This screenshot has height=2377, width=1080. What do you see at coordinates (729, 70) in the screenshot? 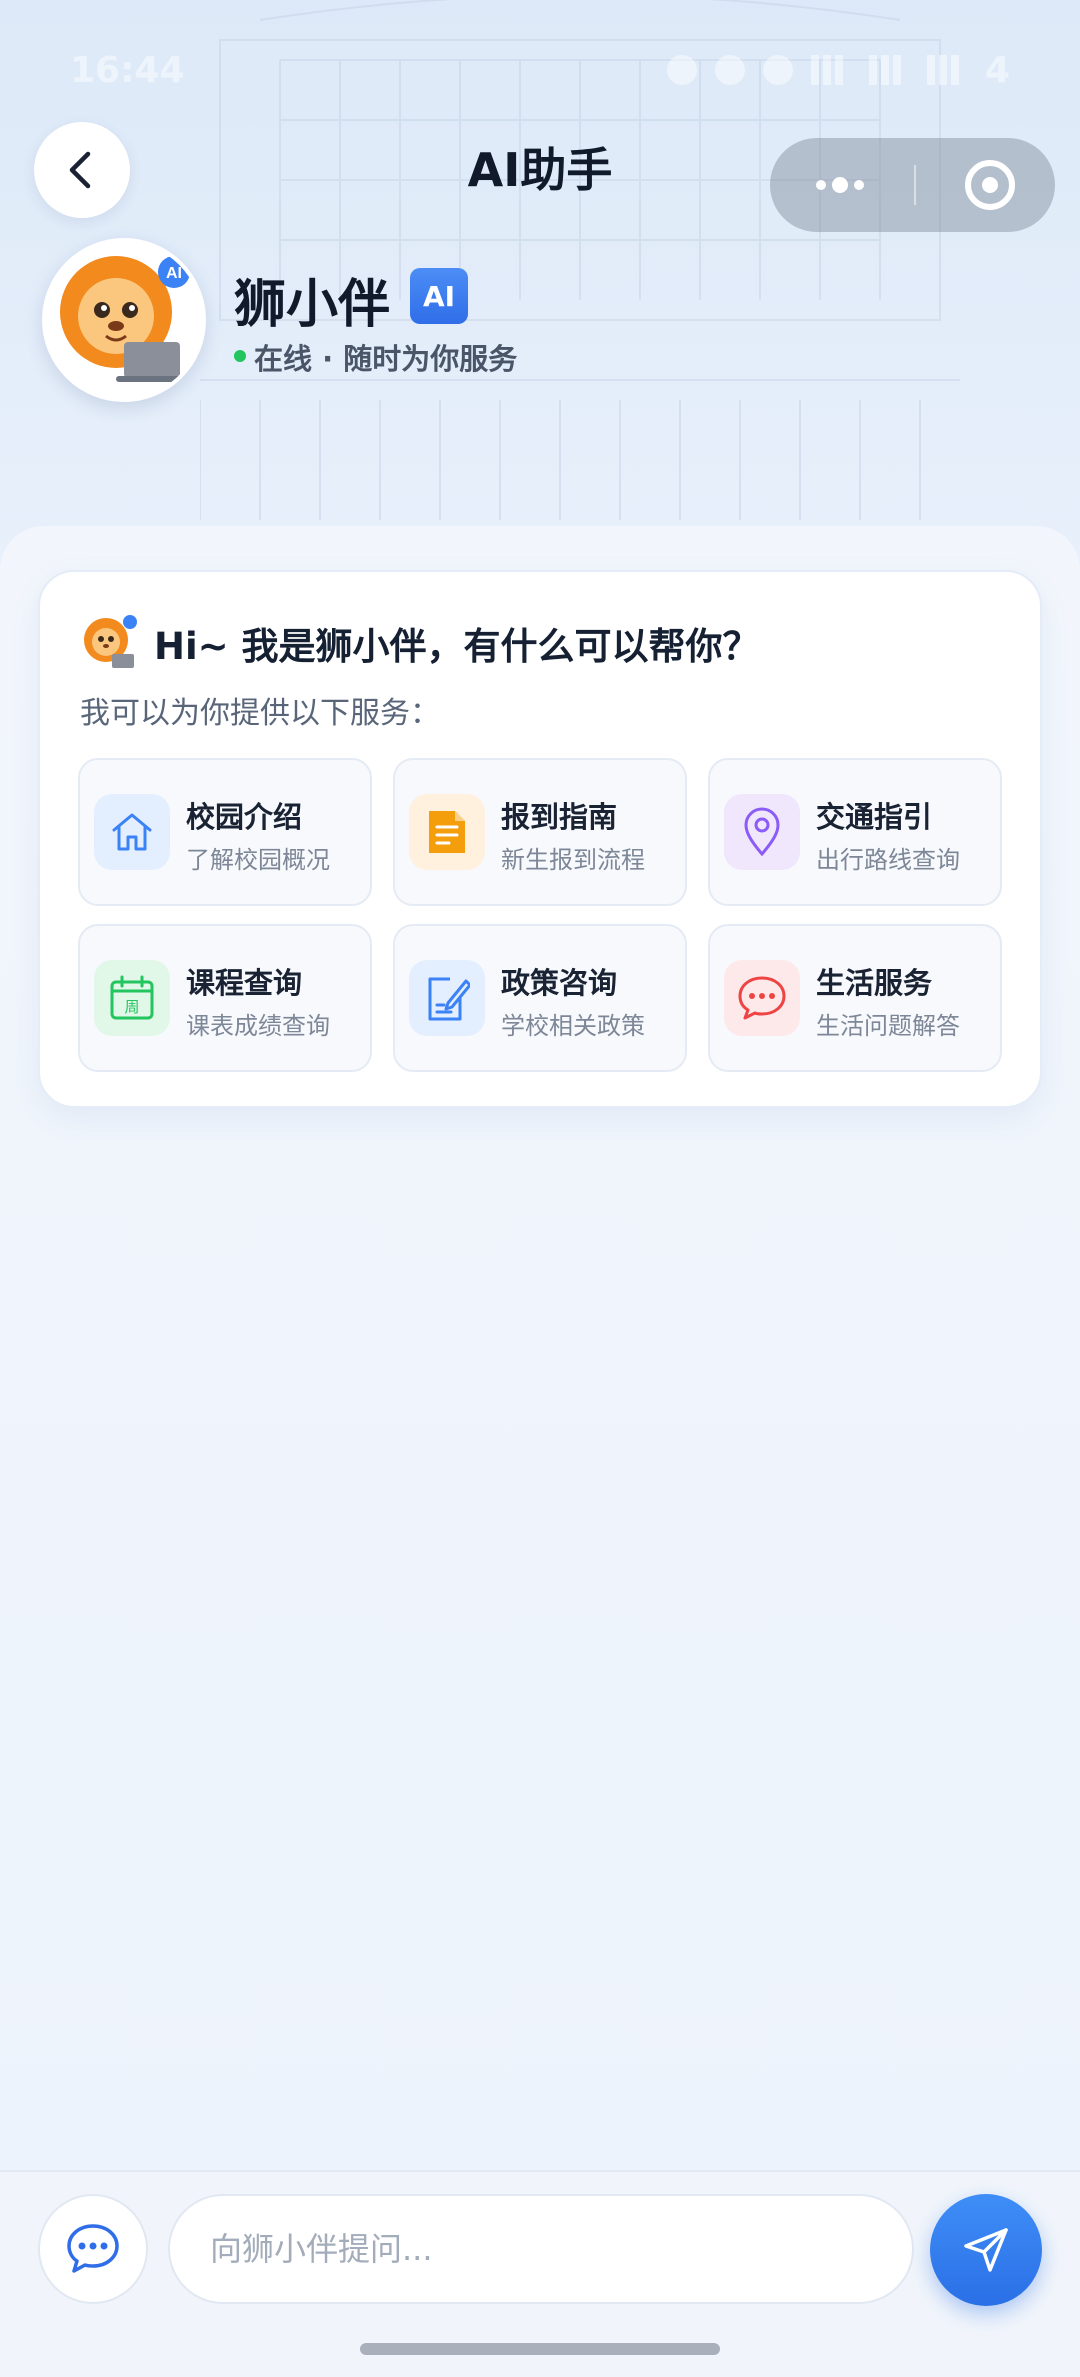
I see `bluetooth-icon` at bounding box center [729, 70].